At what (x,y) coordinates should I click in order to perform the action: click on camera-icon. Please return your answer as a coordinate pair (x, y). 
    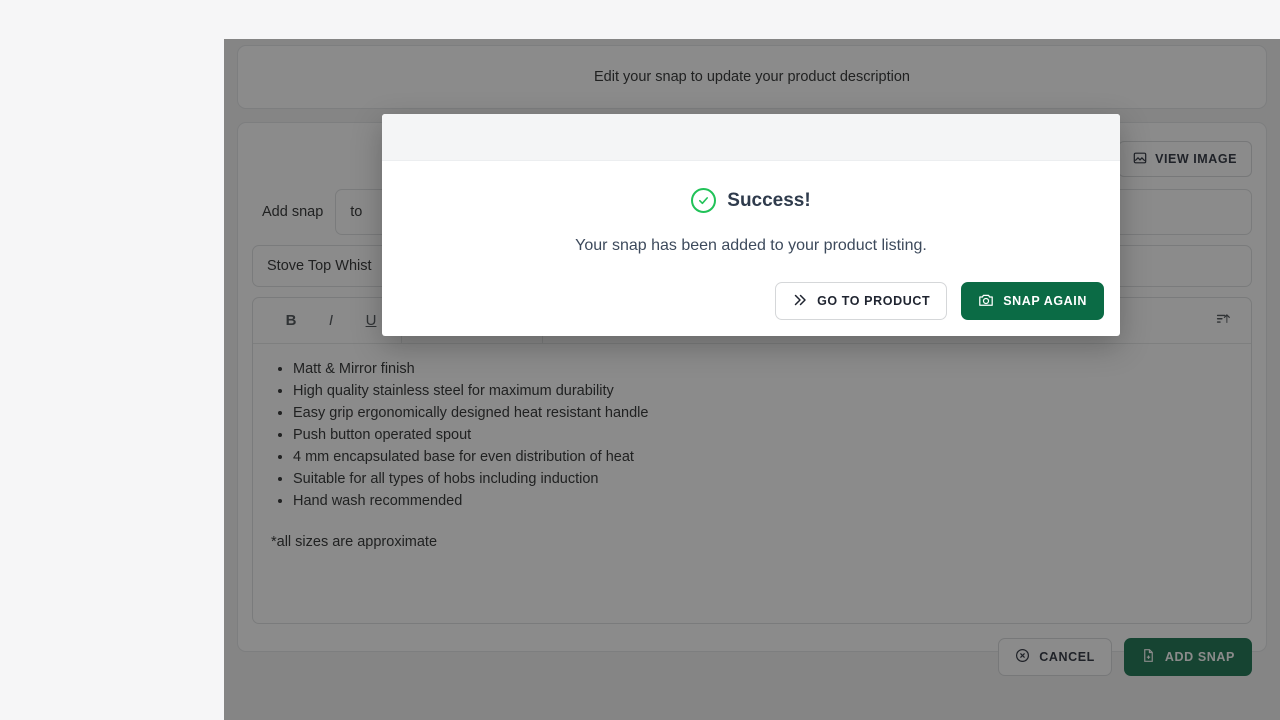
    Looking at the image, I should click on (986, 301).